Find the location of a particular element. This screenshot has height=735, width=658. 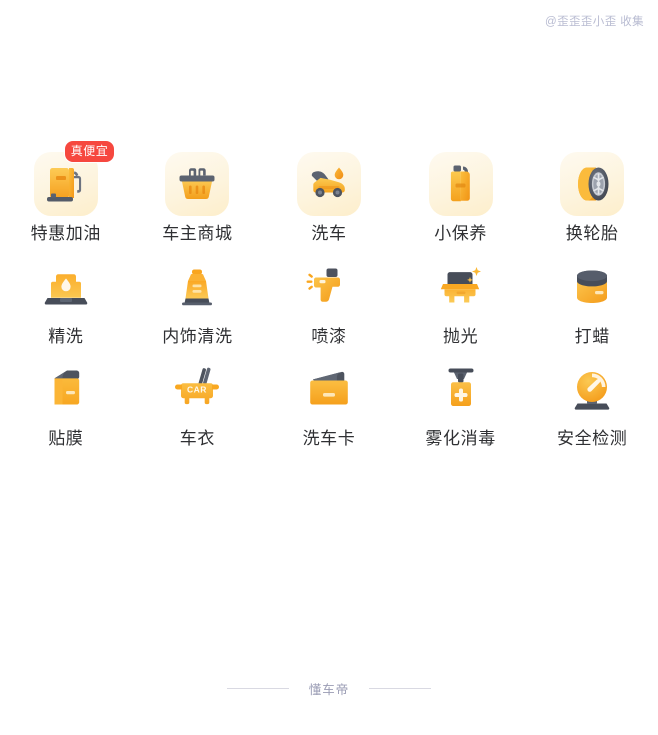

grid-item-label: 安全检测 is located at coordinates (592, 439).